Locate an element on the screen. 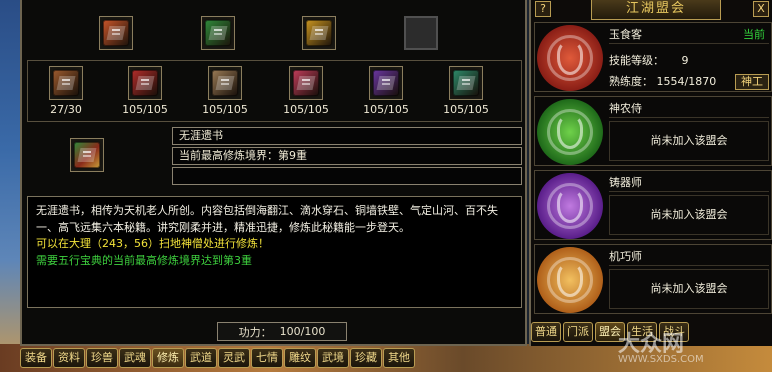  pink-book-icon is located at coordinates (306, 83).